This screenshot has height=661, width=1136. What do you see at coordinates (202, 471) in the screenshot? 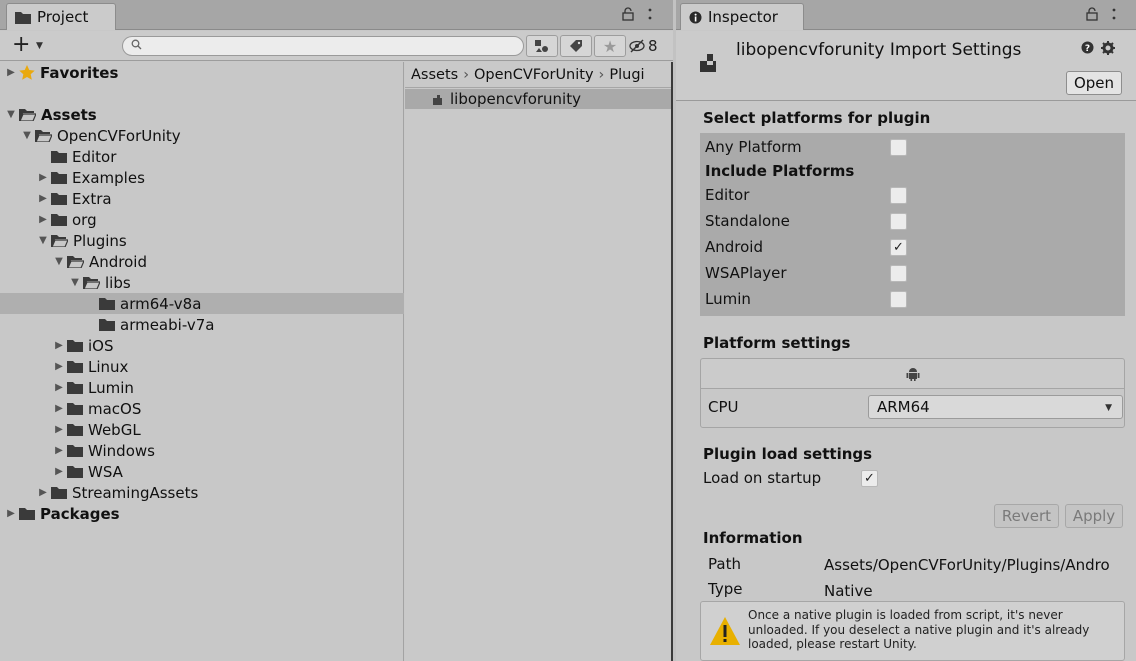
I see `tree-item-wsa: ▶ WSA` at bounding box center [202, 471].